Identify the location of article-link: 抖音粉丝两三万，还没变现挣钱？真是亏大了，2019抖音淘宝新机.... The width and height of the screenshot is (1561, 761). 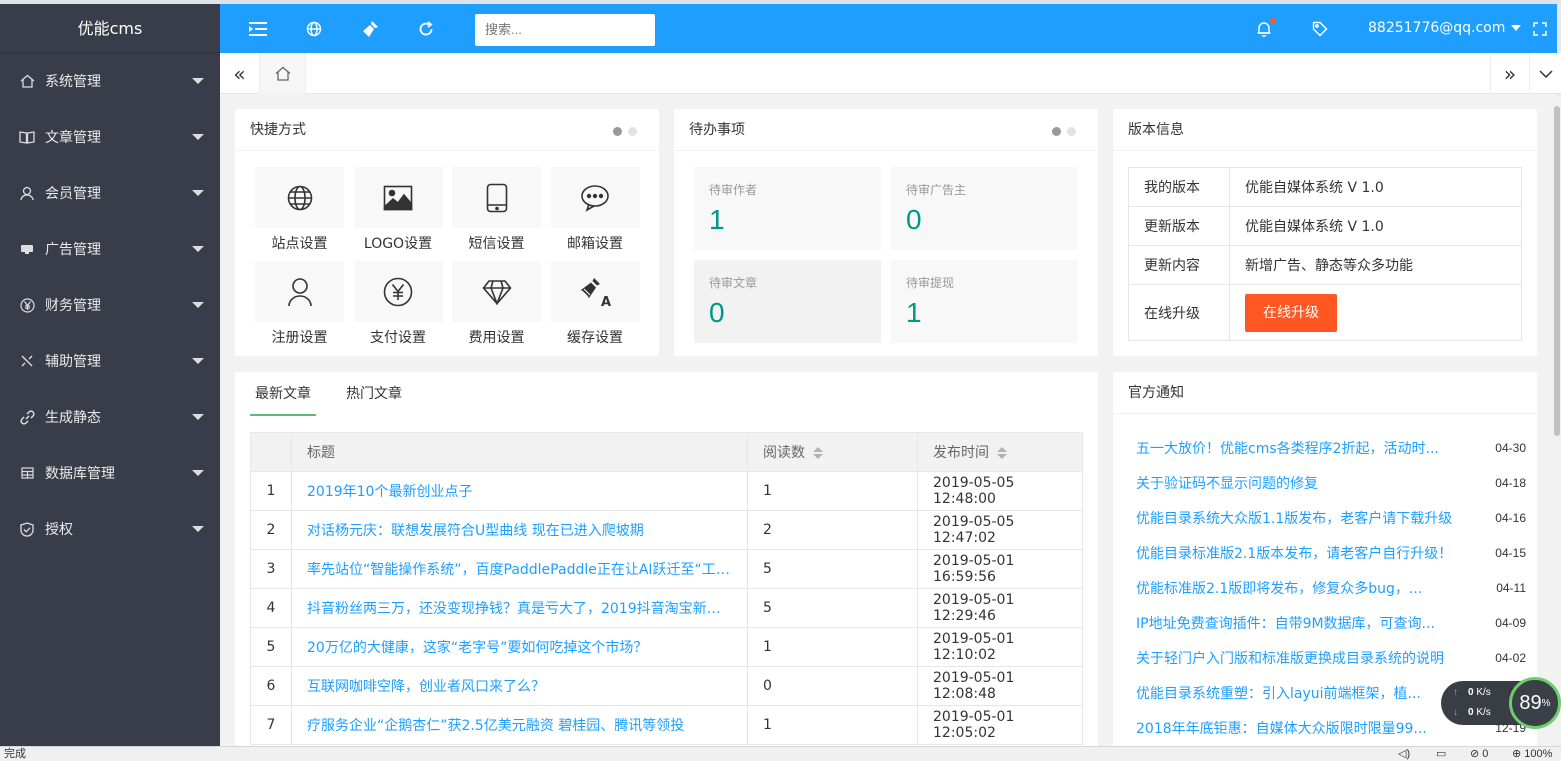
(519, 608).